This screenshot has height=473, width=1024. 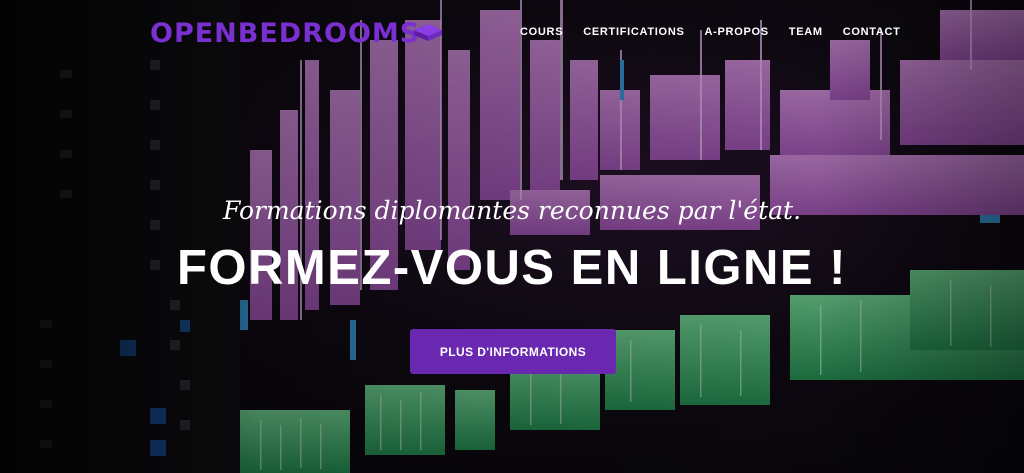 I want to click on more-info-button: PLUS D'INFORMATIONS, so click(x=513, y=351).